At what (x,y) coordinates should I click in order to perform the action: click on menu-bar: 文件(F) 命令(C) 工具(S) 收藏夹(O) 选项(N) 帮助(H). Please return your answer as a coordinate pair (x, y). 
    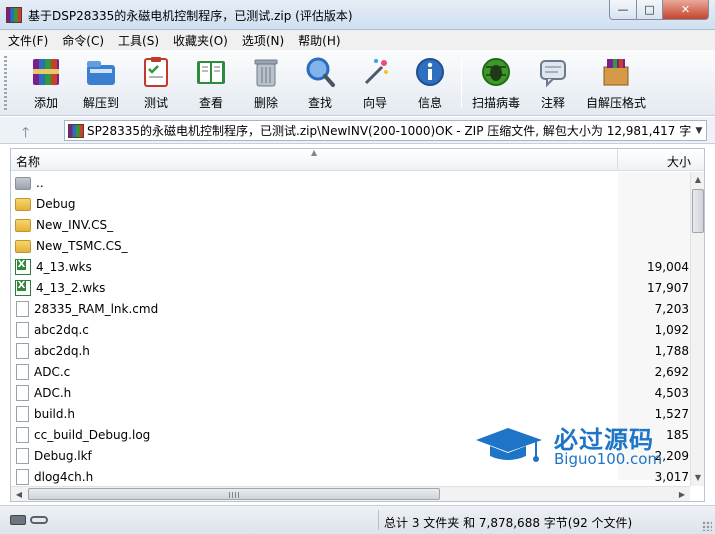
    Looking at the image, I should click on (357, 40).